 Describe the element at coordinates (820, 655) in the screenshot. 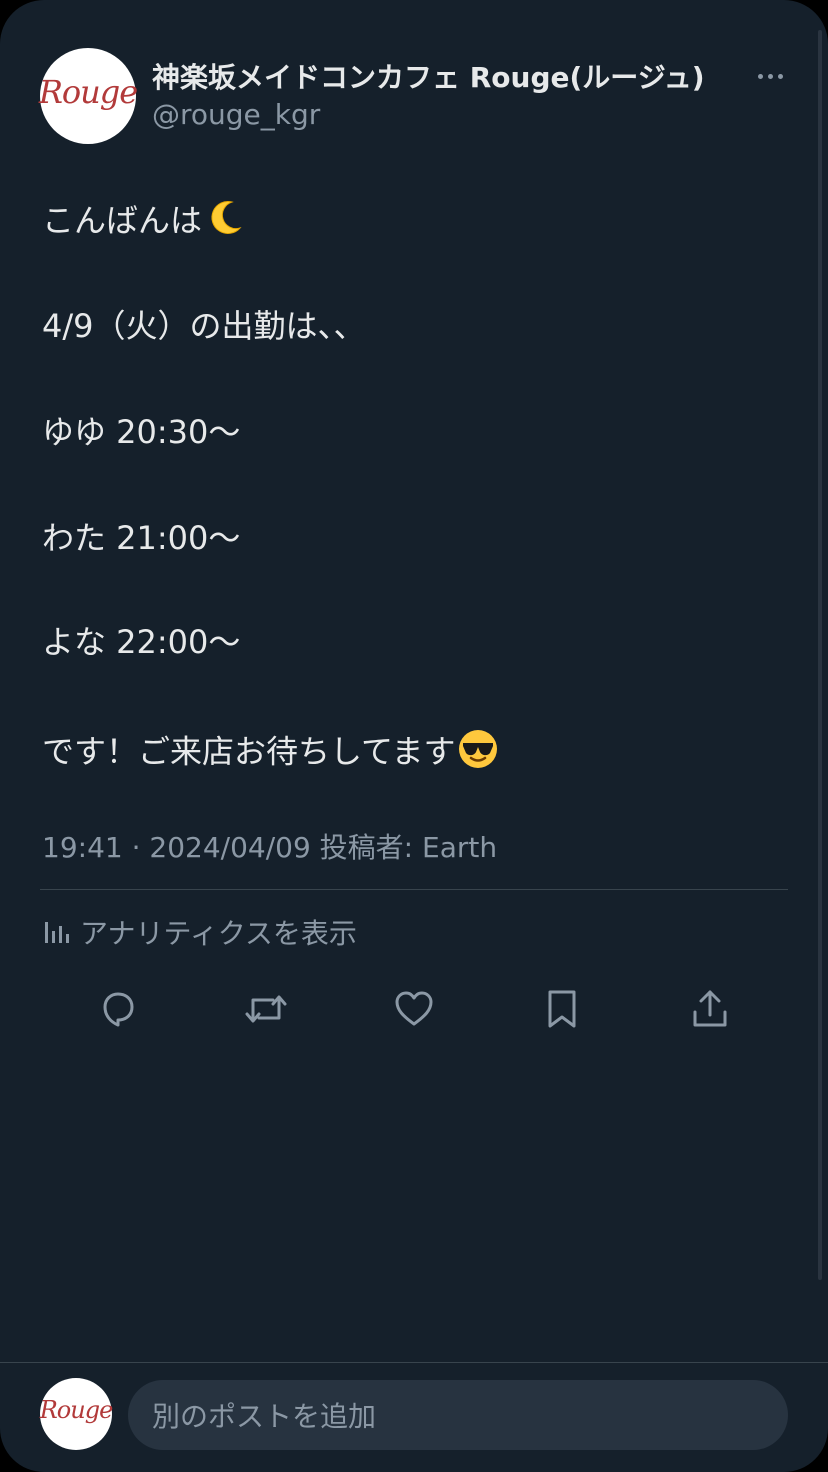

I see `scrollbar` at that location.